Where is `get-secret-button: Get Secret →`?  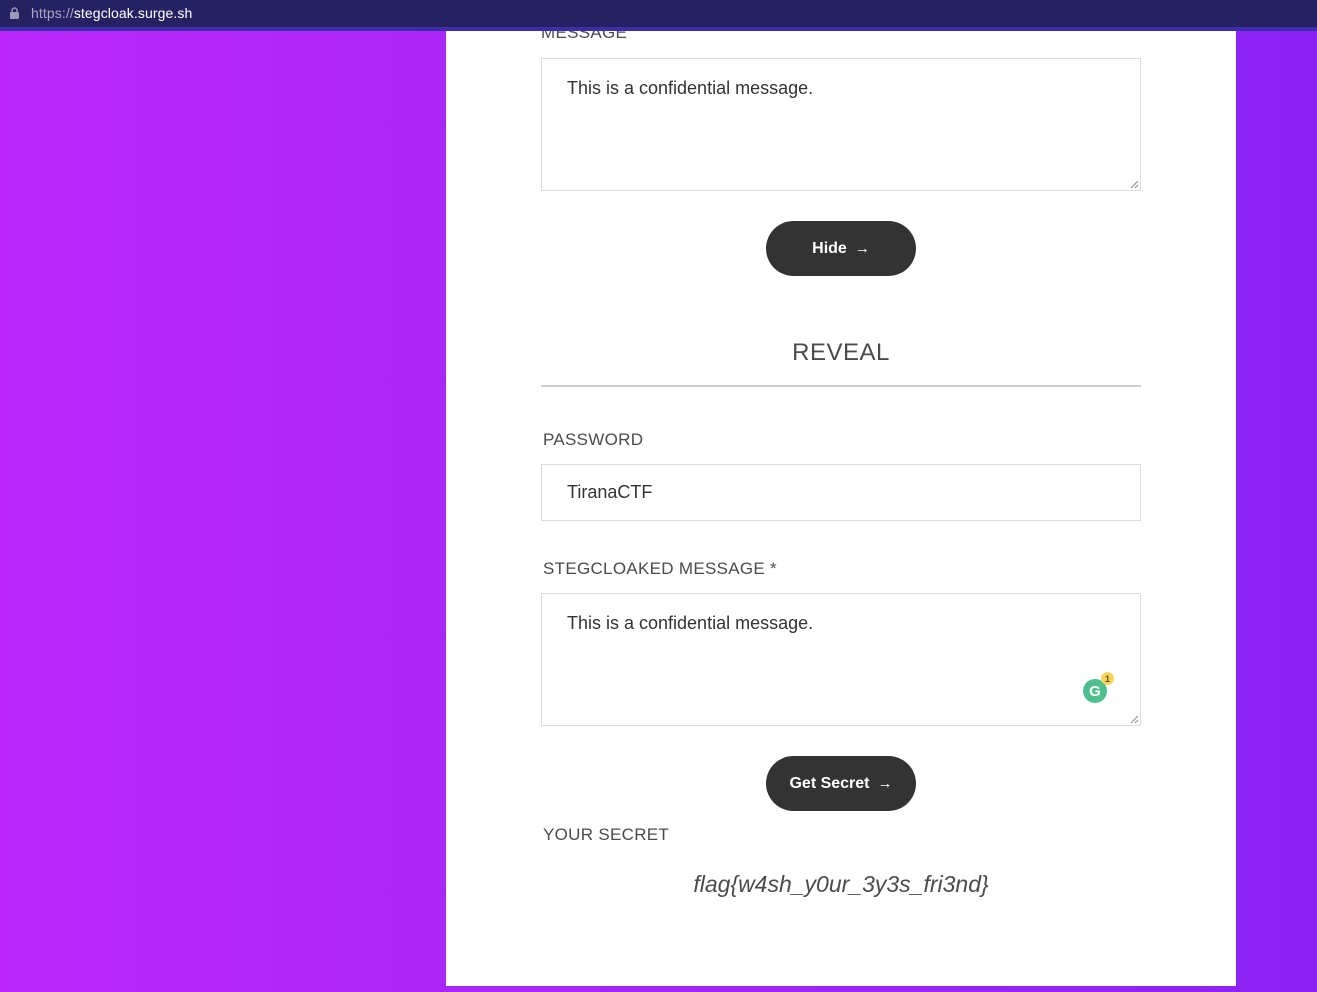 get-secret-button: Get Secret → is located at coordinates (841, 783).